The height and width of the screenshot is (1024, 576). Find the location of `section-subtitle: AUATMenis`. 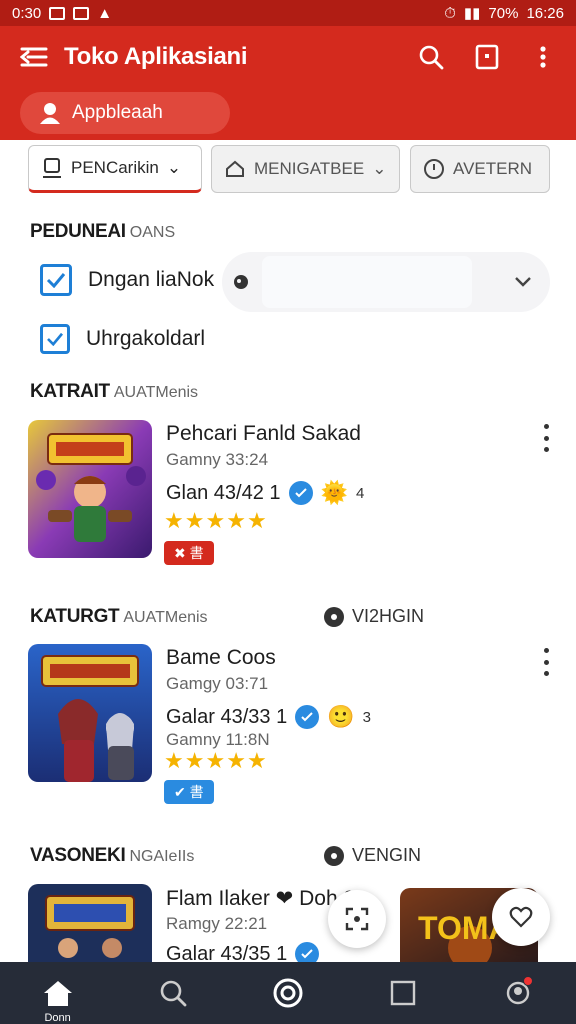

section-subtitle: AUATMenis is located at coordinates (156, 392).